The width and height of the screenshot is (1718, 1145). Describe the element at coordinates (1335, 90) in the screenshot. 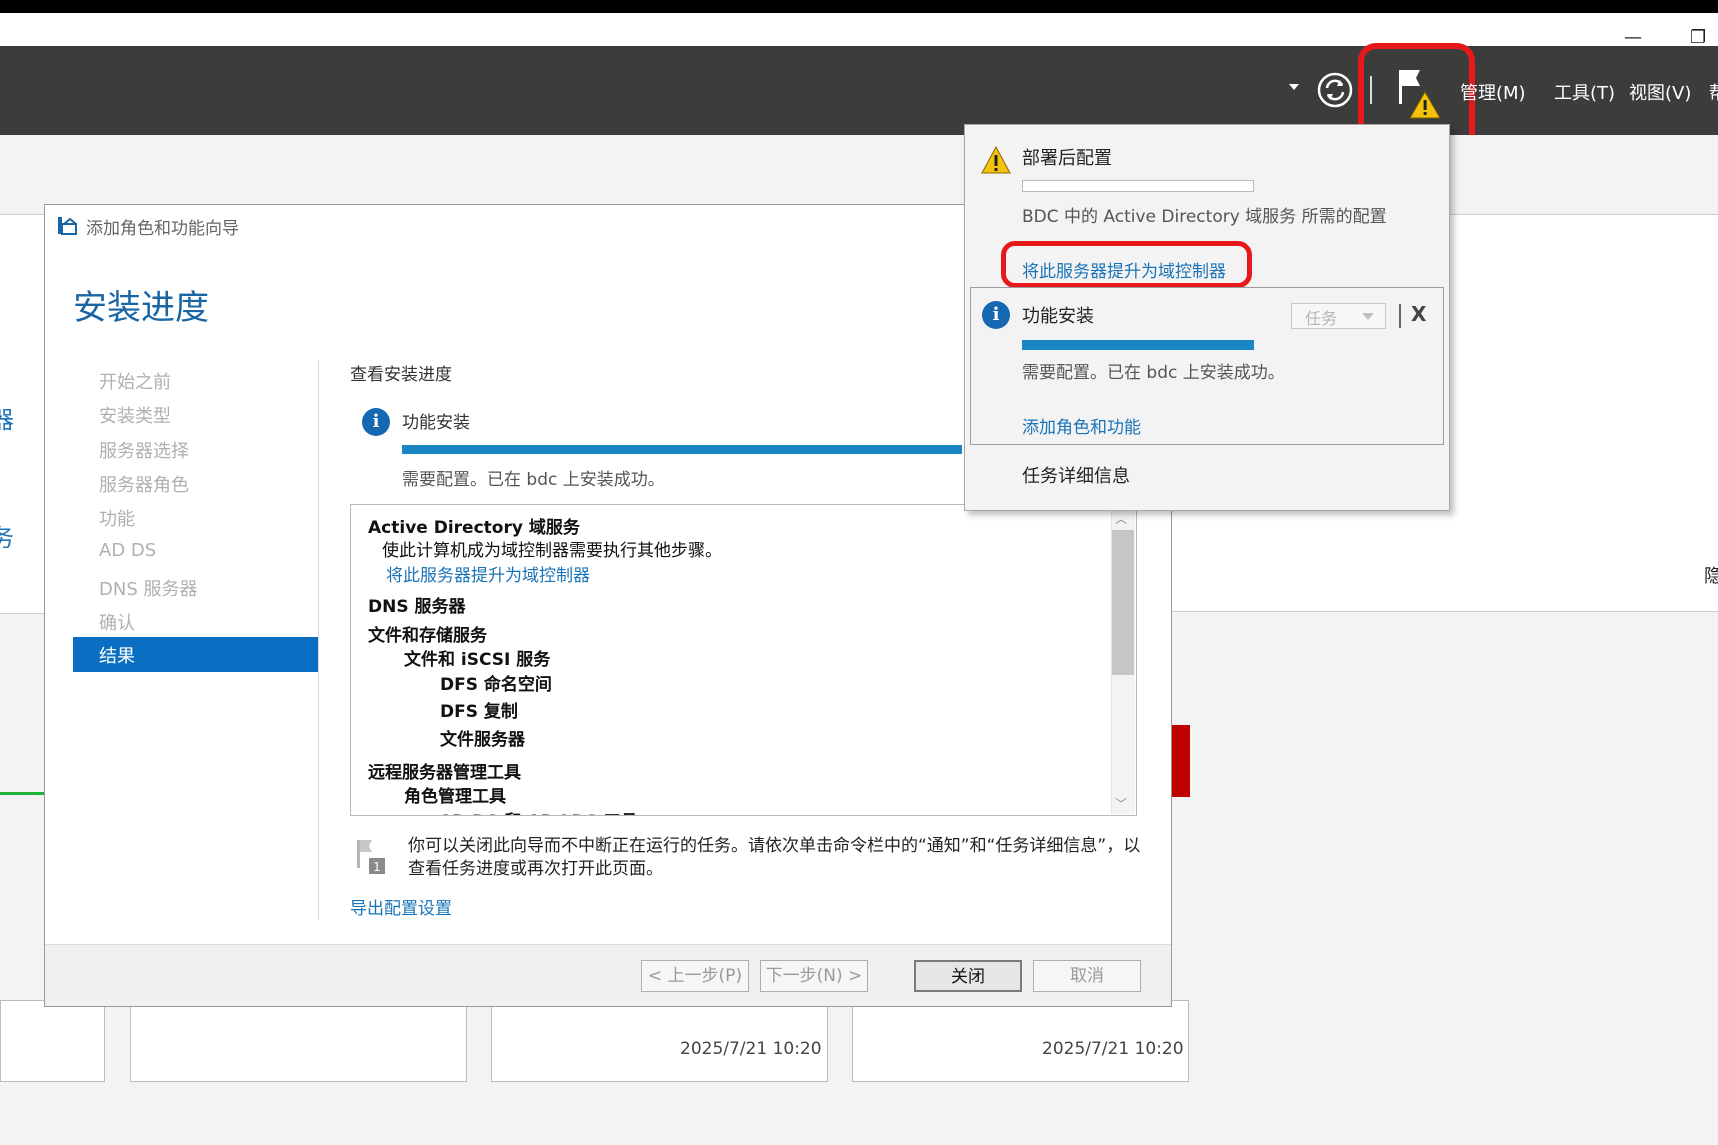

I see `refresh-icon` at that location.